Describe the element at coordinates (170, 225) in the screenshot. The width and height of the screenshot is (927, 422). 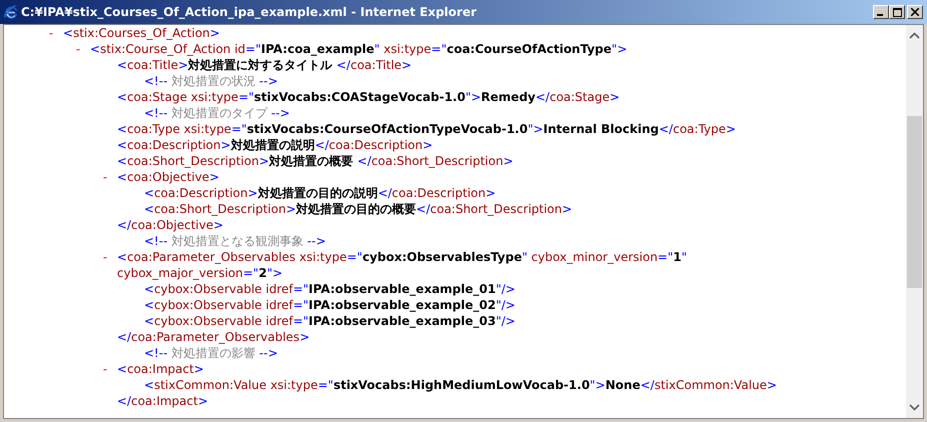
I see `xml-line: </coa:Objective>` at that location.